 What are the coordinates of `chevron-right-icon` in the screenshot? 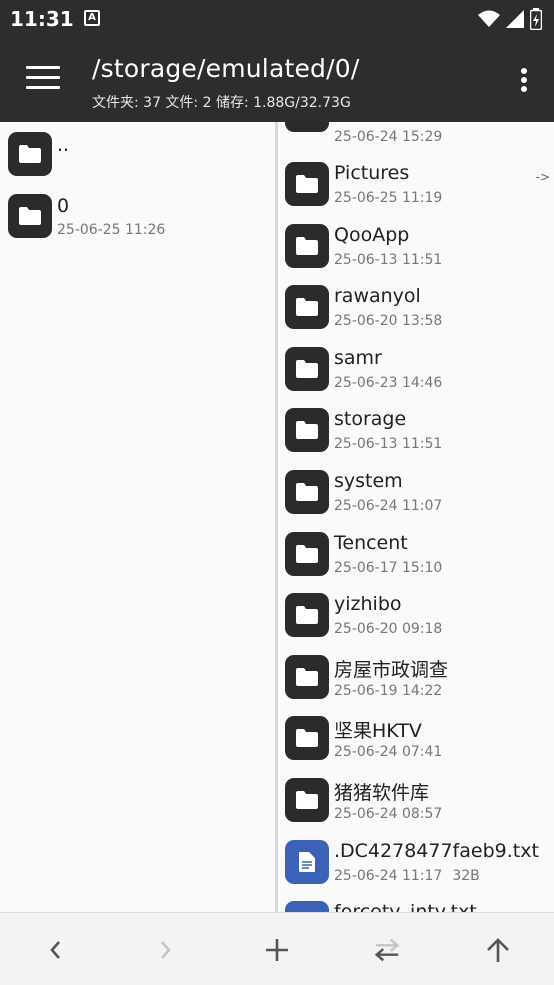 It's located at (166, 950).